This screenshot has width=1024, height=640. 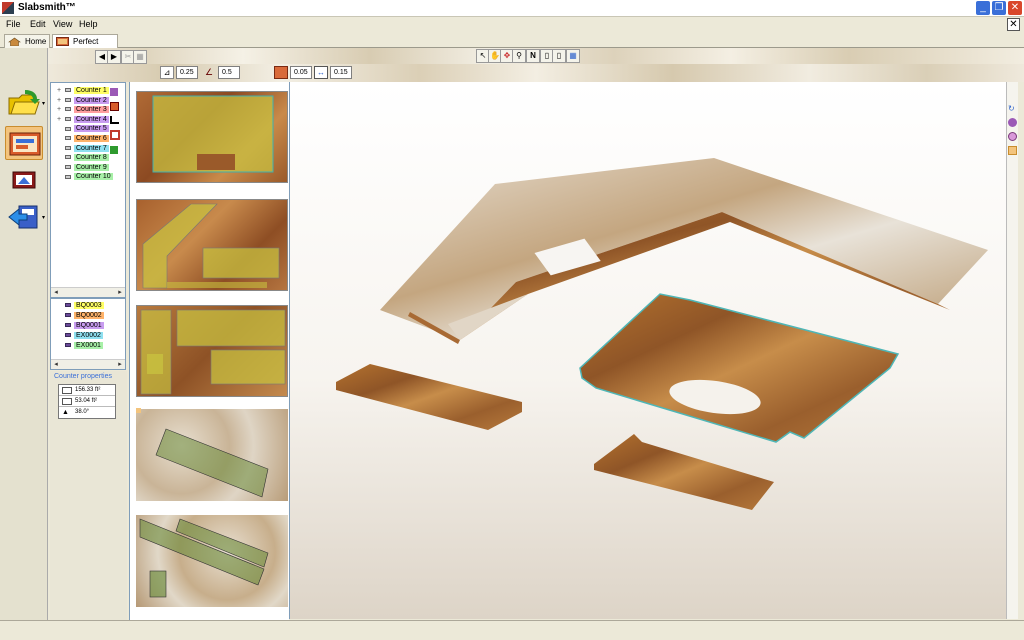 I want to click on slab-2-layout, so click(x=211, y=246).